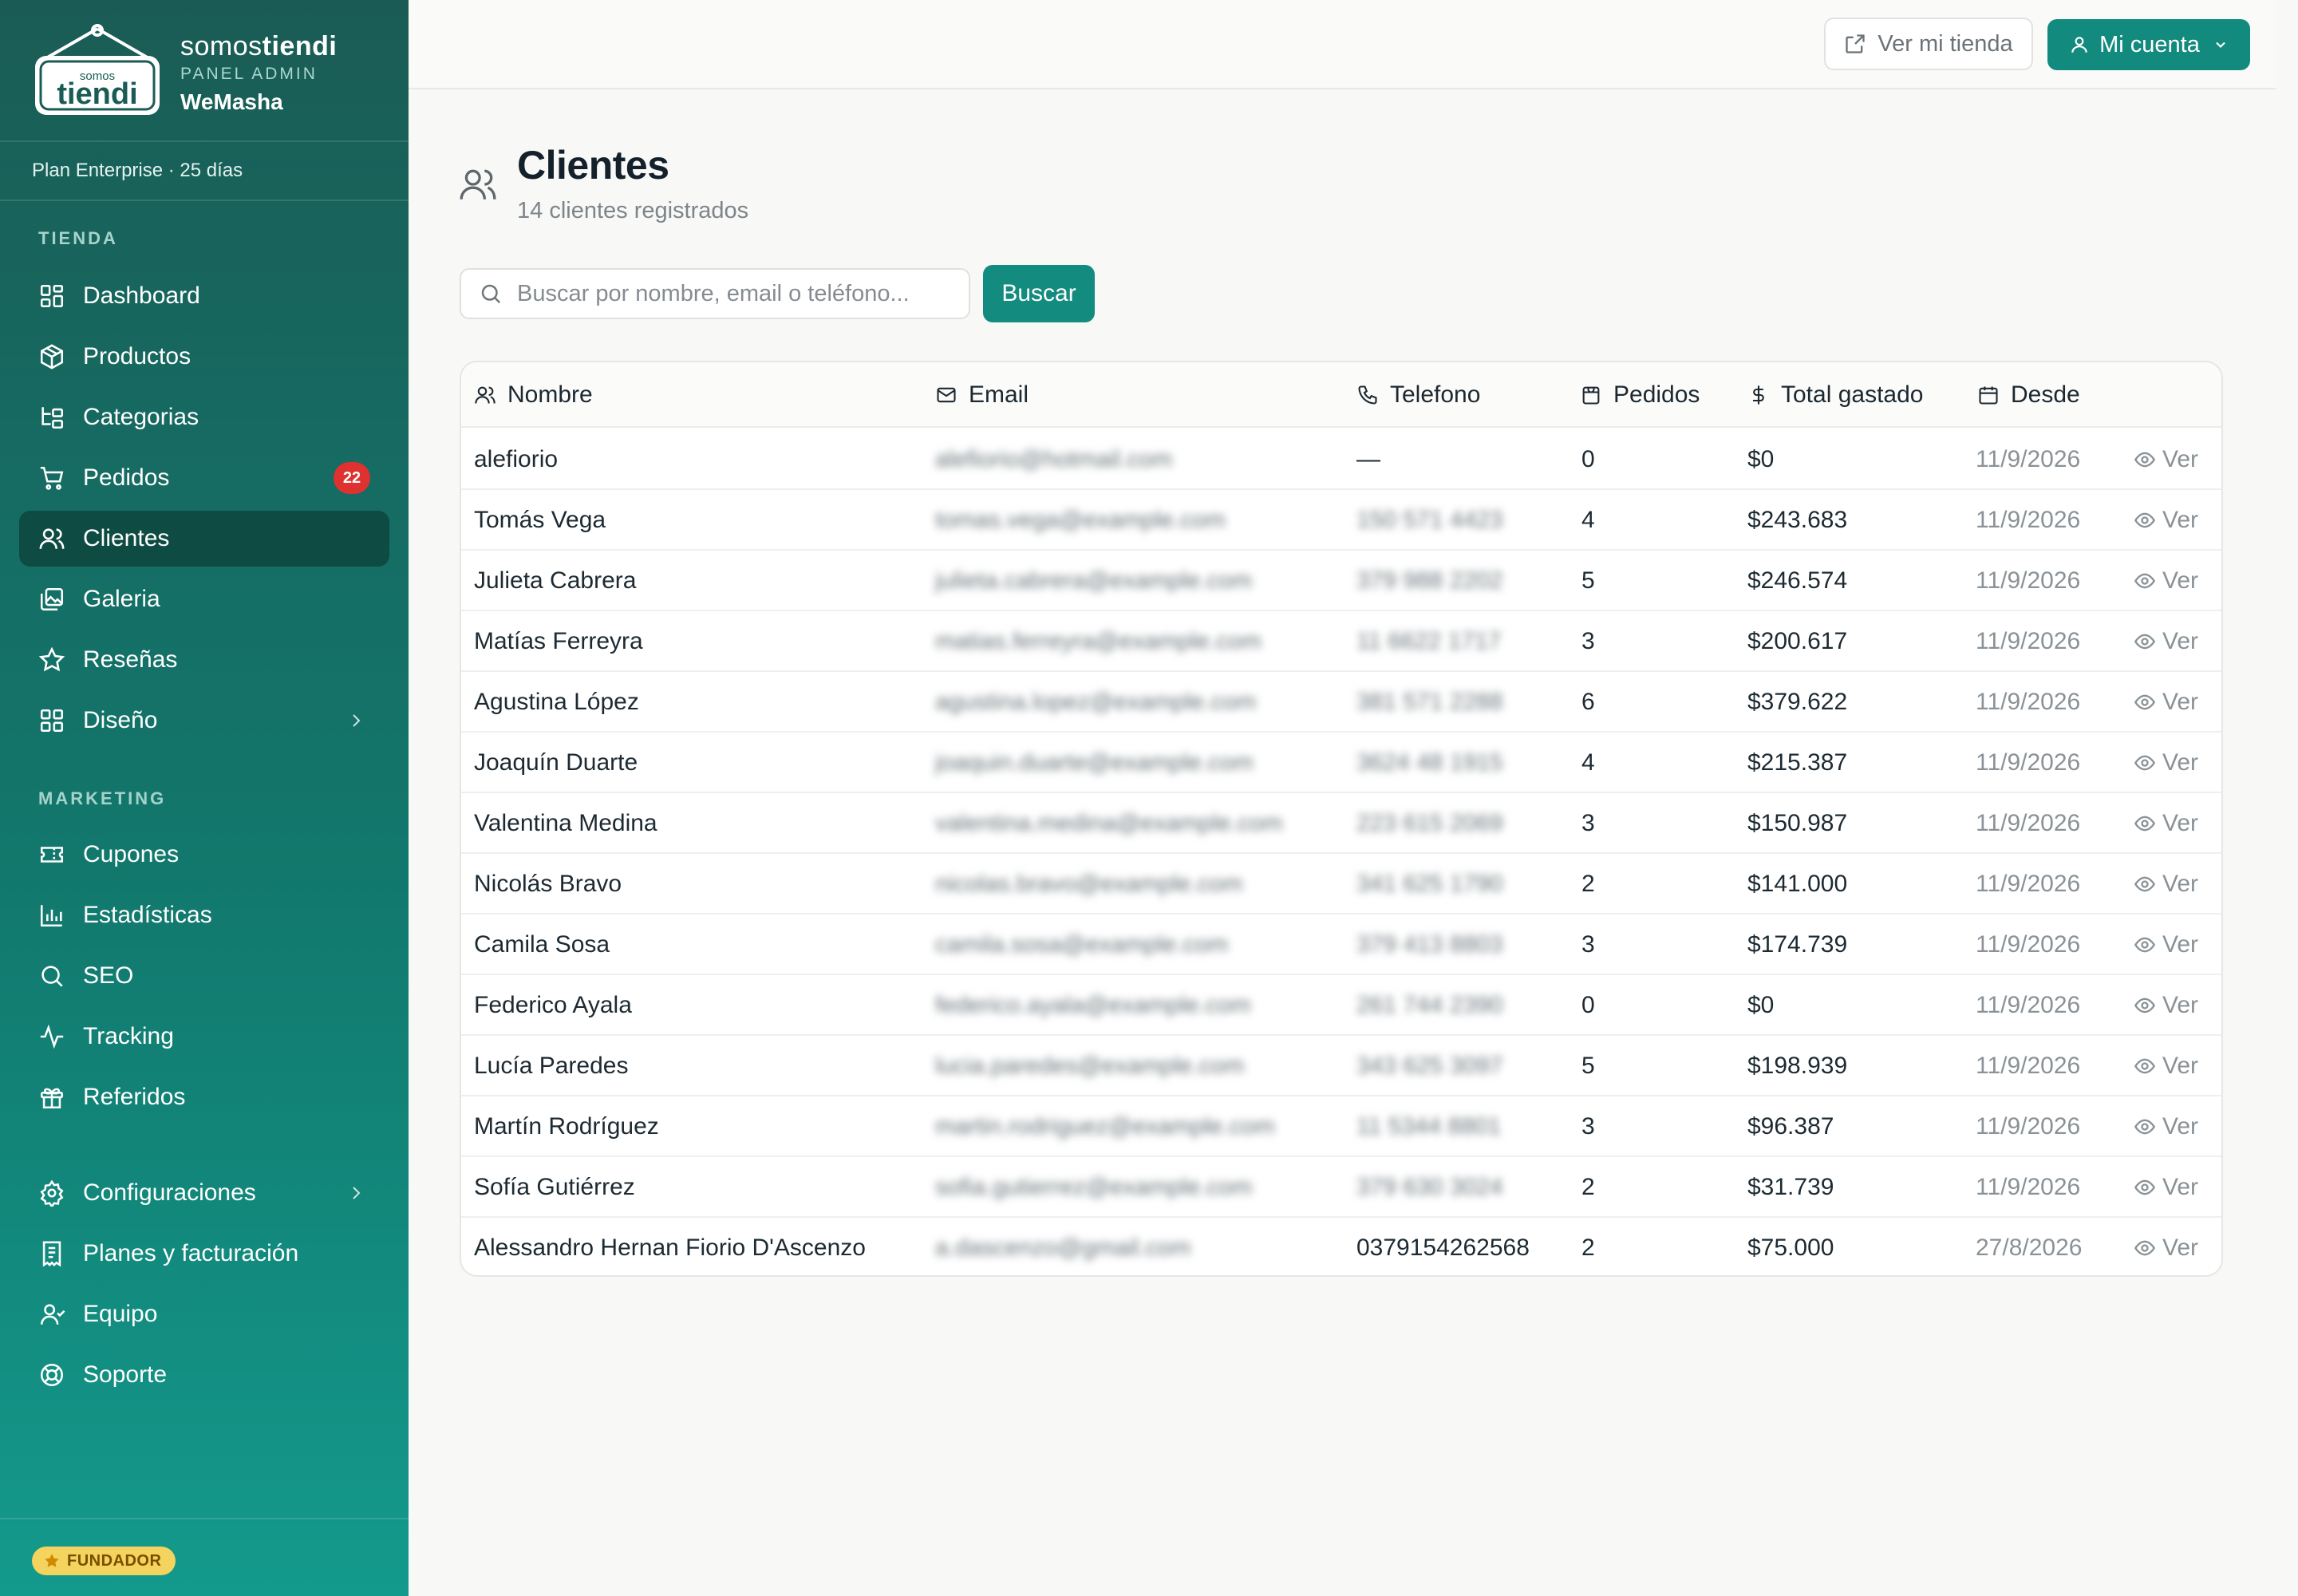 This screenshot has height=1596, width=2298. Describe the element at coordinates (1090, 1066) in the screenshot. I see `client-email: lucia.paredes@example.com` at that location.